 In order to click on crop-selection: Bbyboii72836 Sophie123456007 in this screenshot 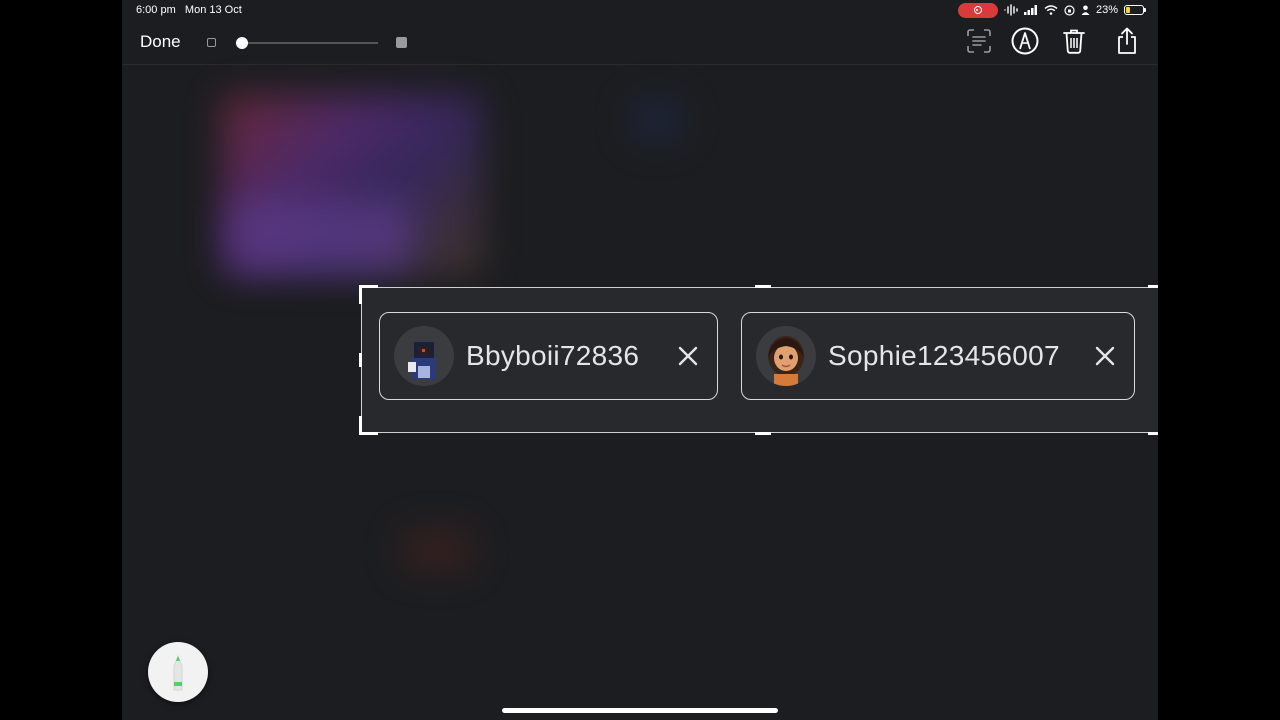, I will do `click(758, 360)`.